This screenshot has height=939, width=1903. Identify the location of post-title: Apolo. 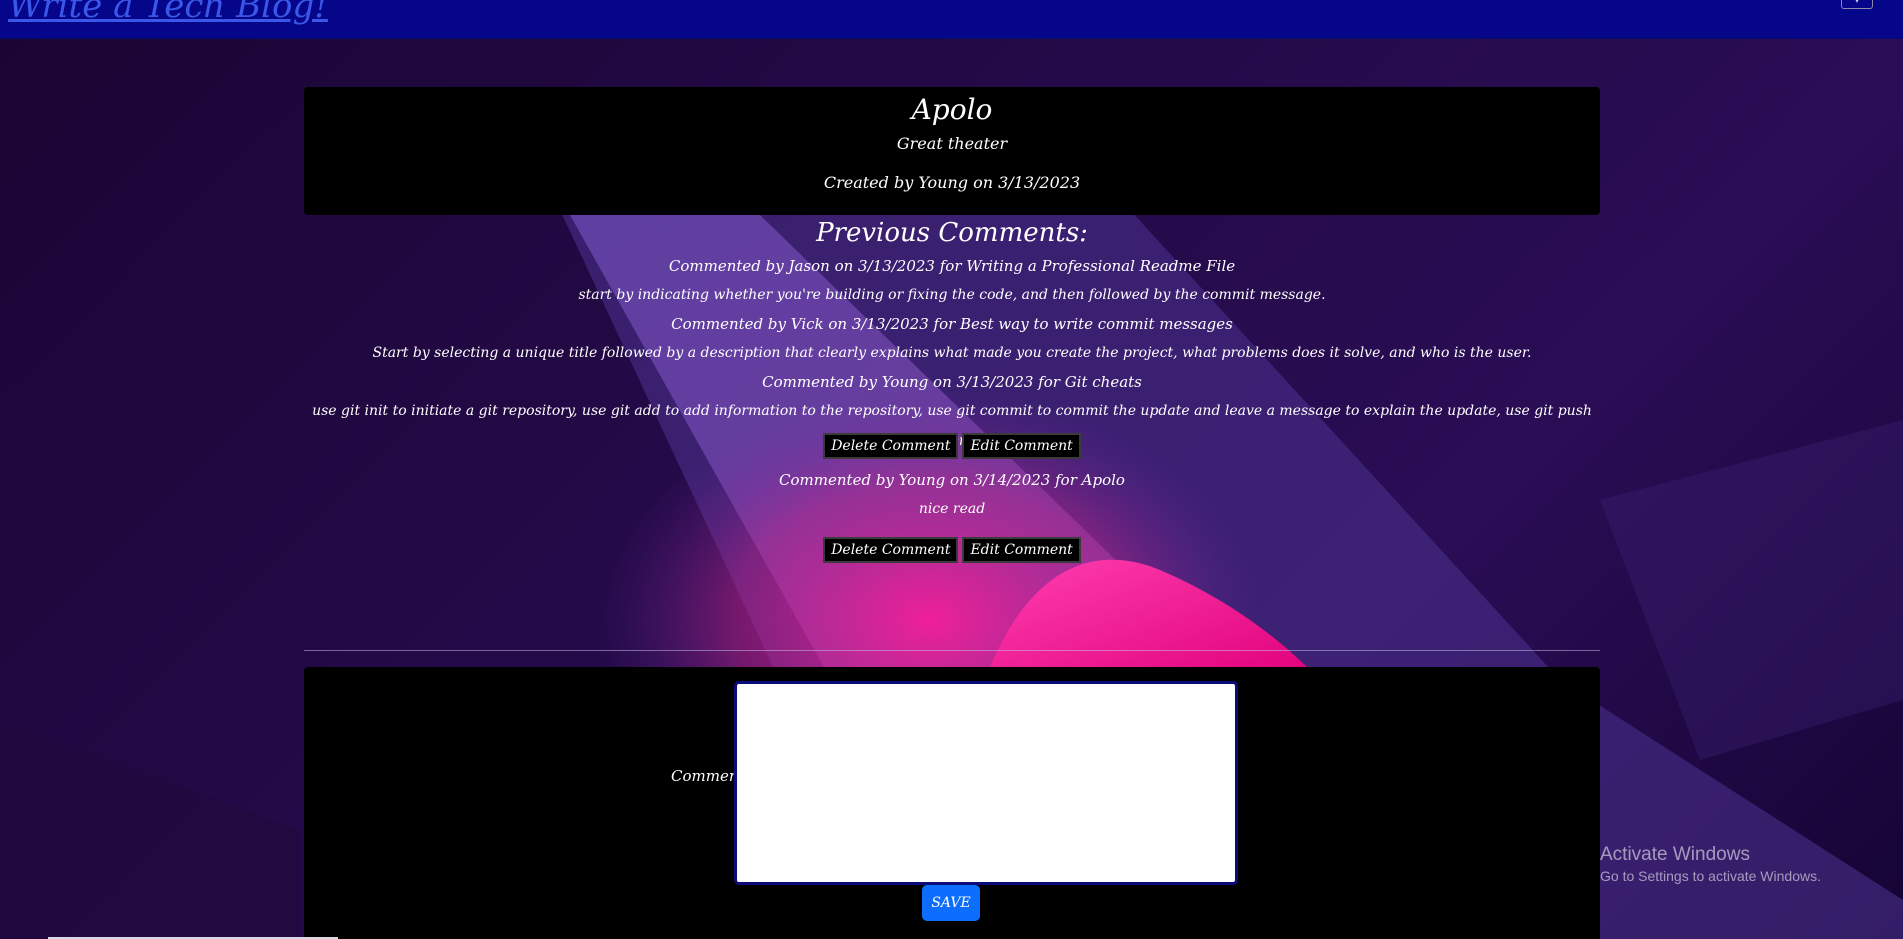
(952, 109).